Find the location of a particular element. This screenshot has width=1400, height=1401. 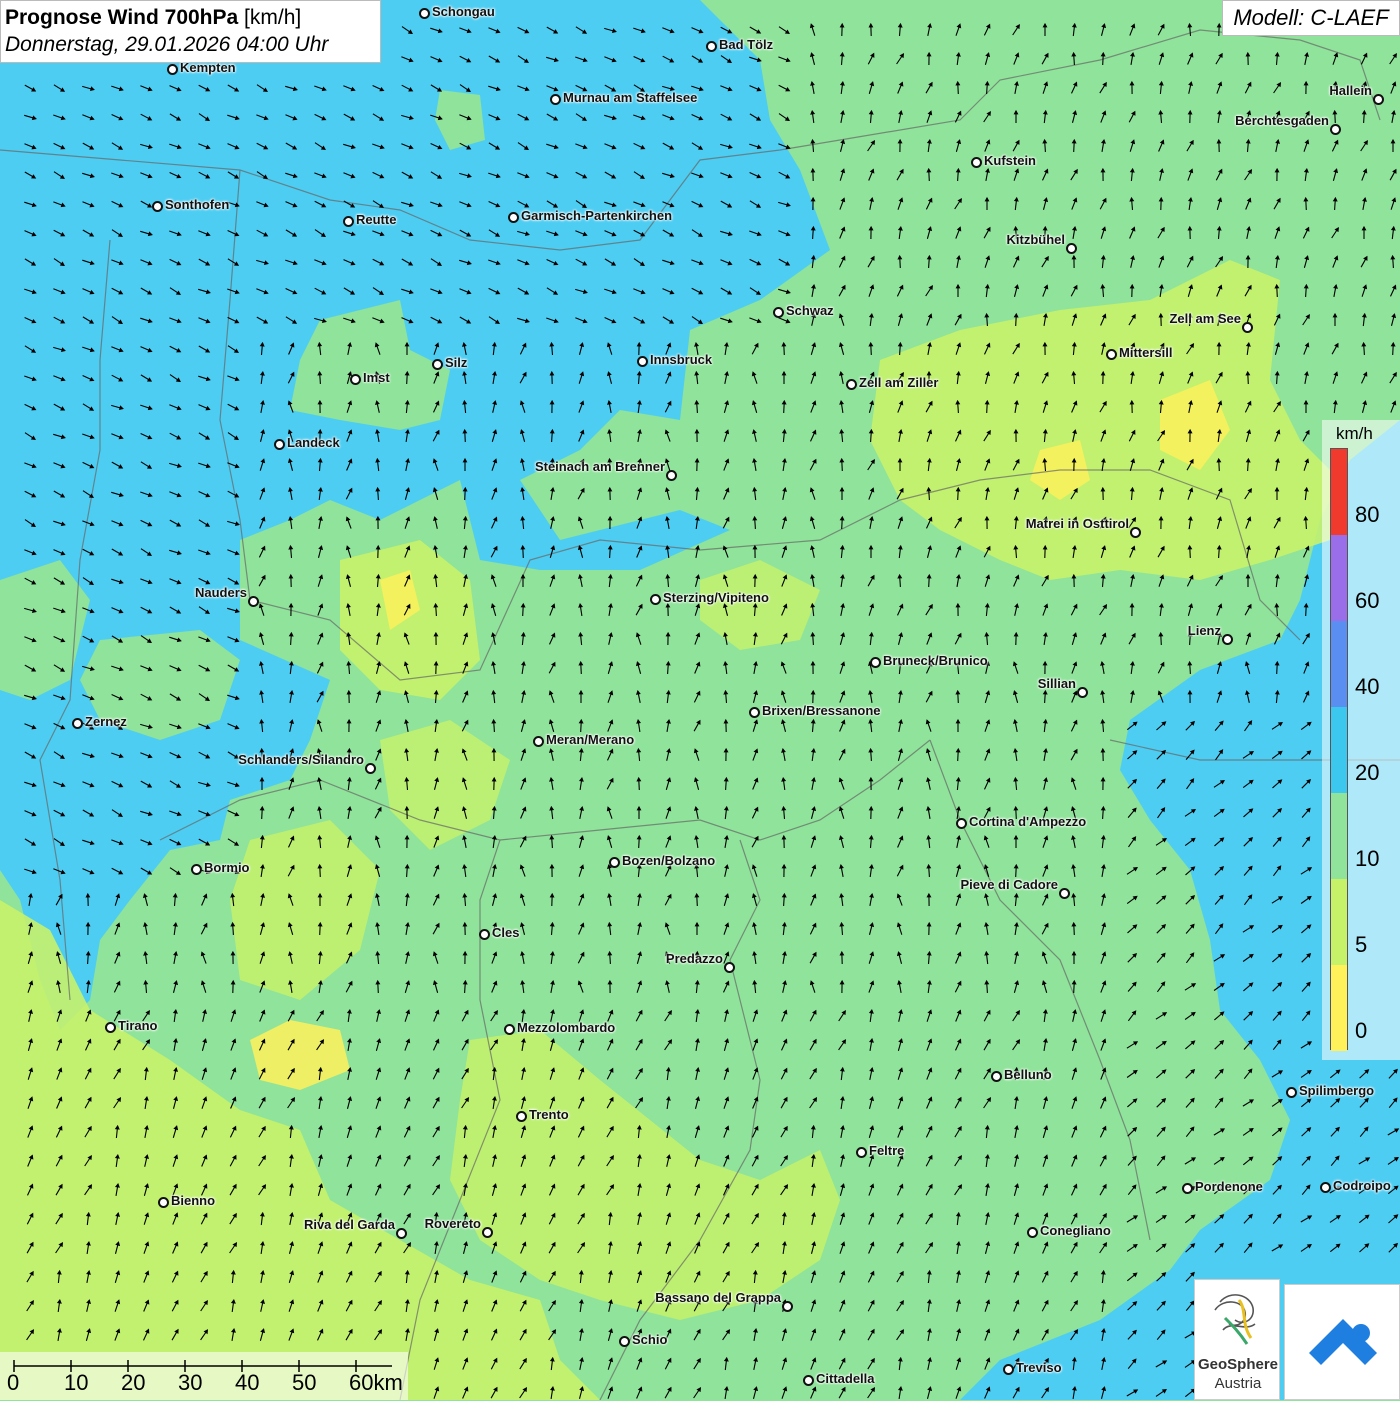

city-label: Brixen/Bressanone is located at coordinates (821, 710).